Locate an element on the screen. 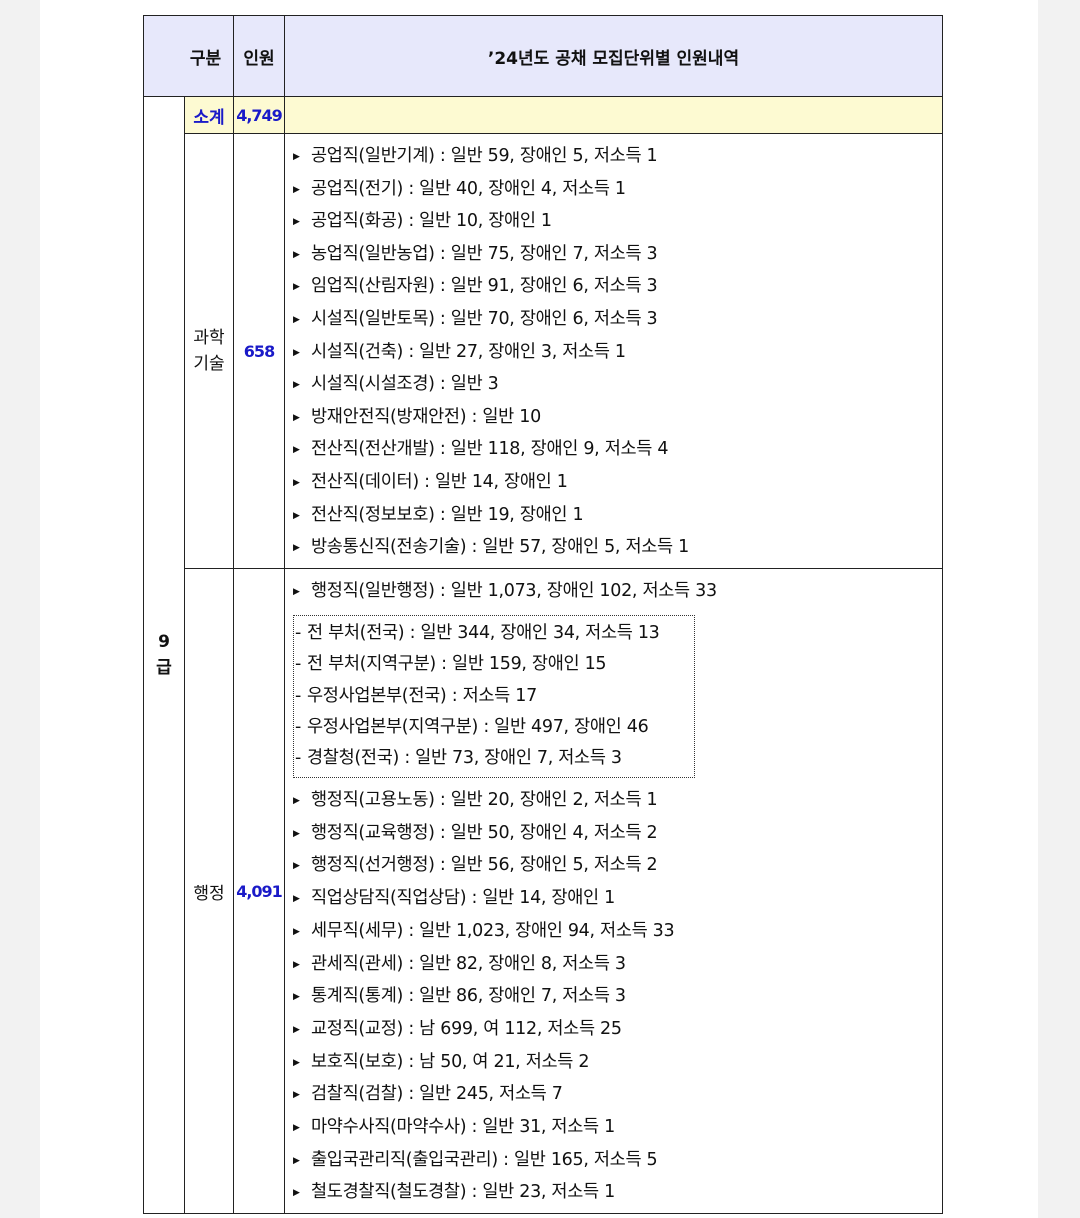  admin-sub-item: -전 부처(지역구분) : 일반 159, 장애인 15 is located at coordinates (451, 664).